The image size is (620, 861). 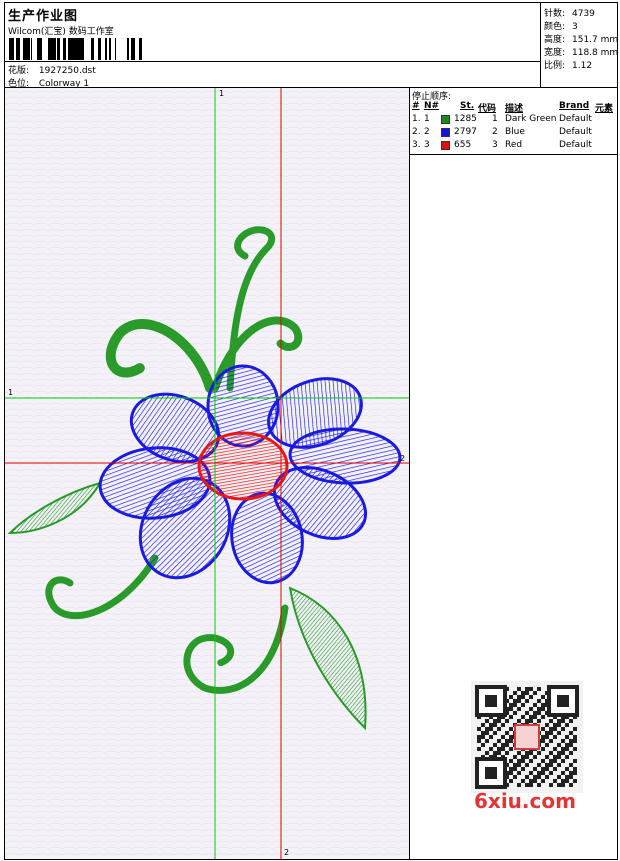 What do you see at coordinates (531, 119) in the screenshot?
I see `stop-desc: Dark Green` at bounding box center [531, 119].